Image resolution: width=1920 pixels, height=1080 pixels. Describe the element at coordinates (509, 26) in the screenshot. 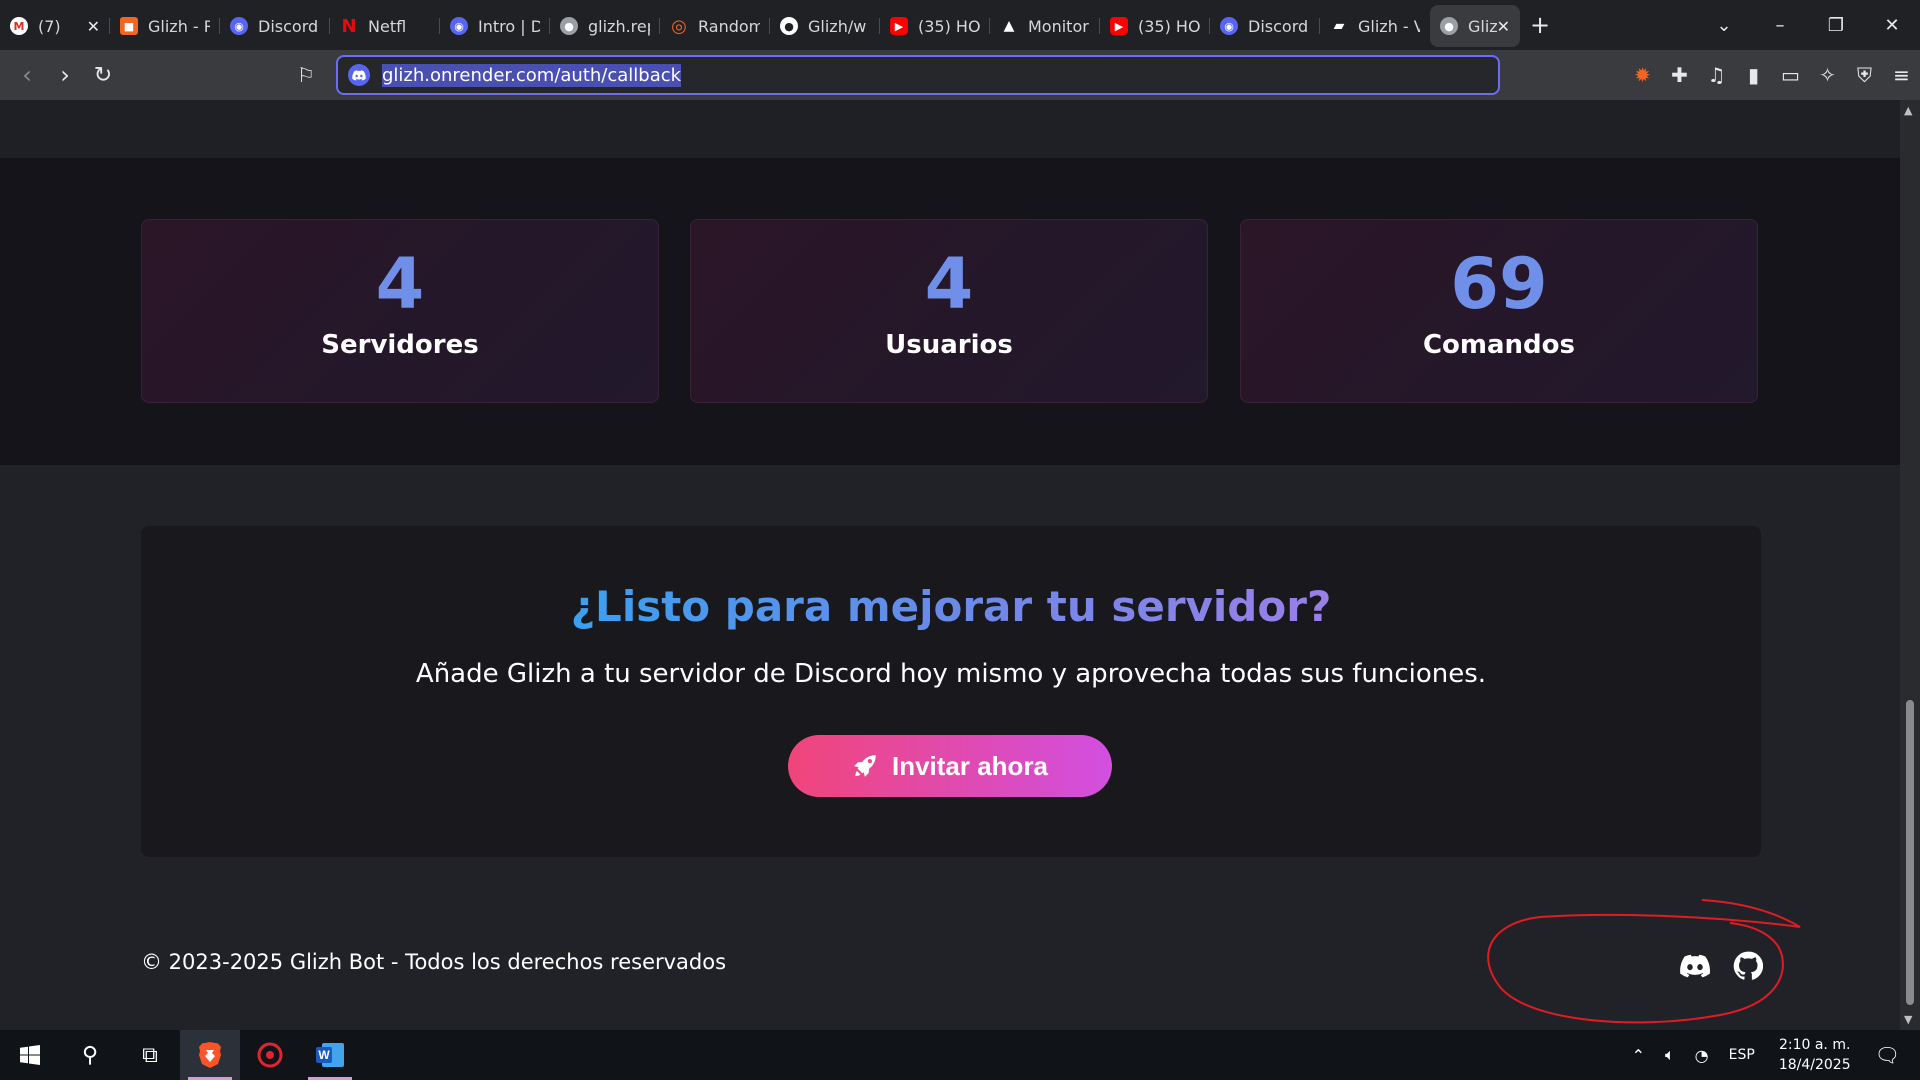

I see `tab-title: Intro | D` at that location.